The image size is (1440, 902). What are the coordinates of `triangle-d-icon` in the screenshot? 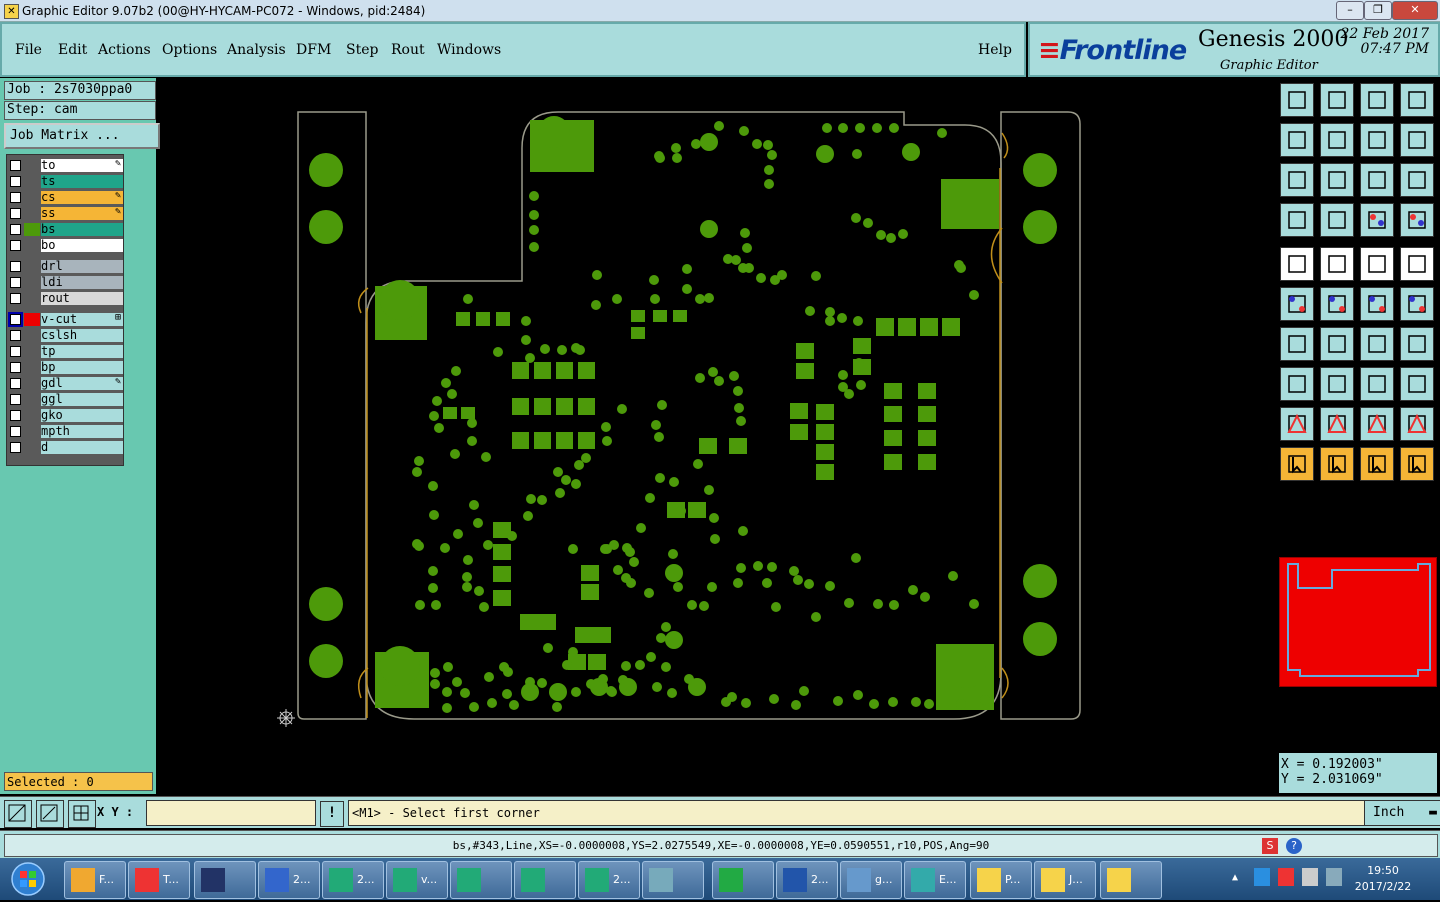 It's located at (1417, 424).